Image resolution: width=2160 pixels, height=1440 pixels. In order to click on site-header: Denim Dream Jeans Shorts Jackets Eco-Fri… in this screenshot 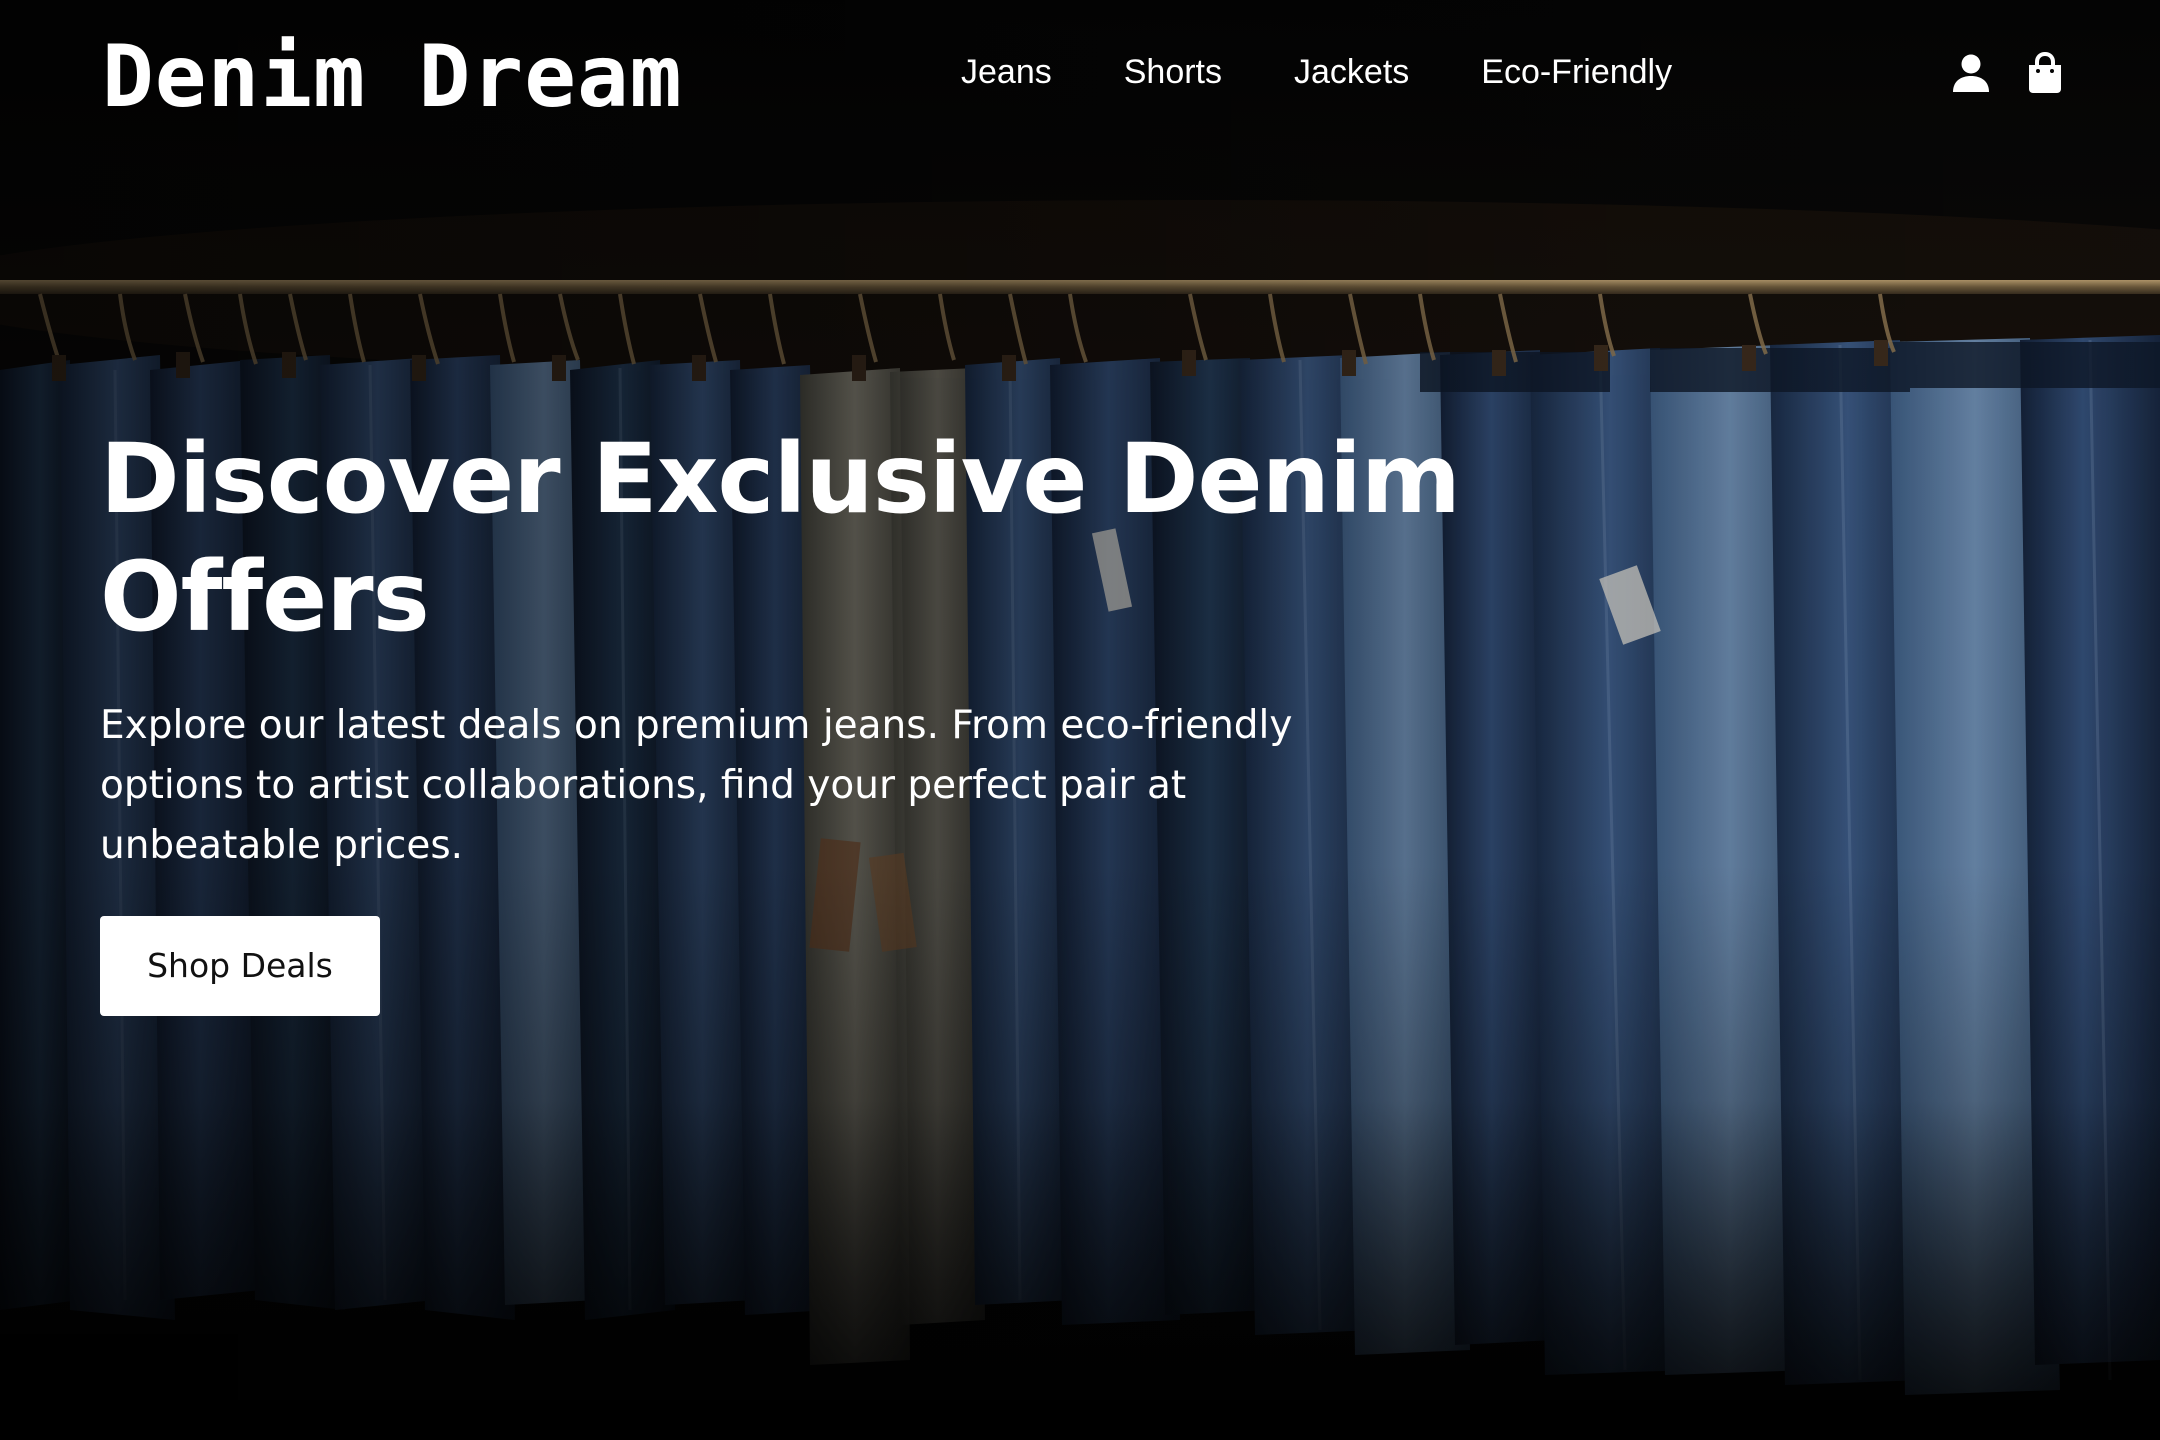, I will do `click(1080, 75)`.